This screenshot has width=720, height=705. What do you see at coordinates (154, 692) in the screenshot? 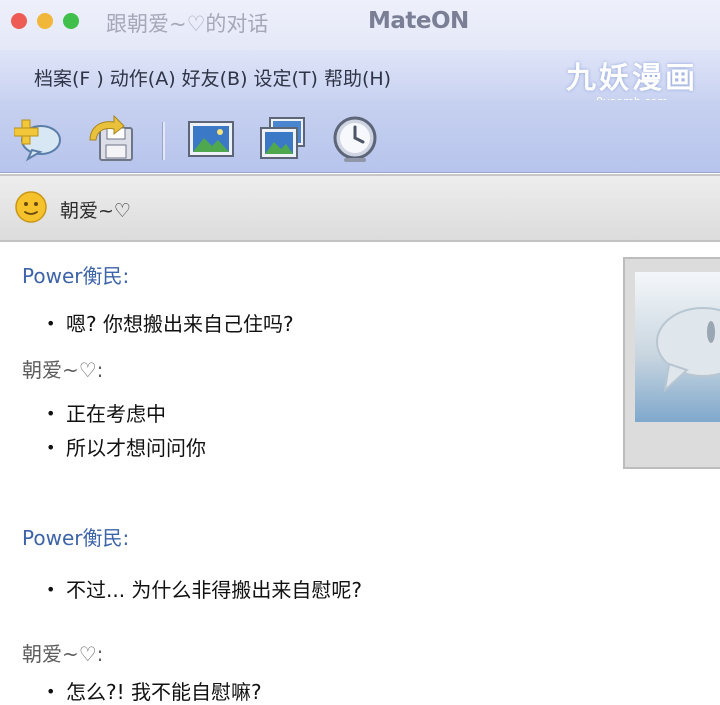
I see `message-line: • 怎么?! 我不能自慰嘛?` at bounding box center [154, 692].